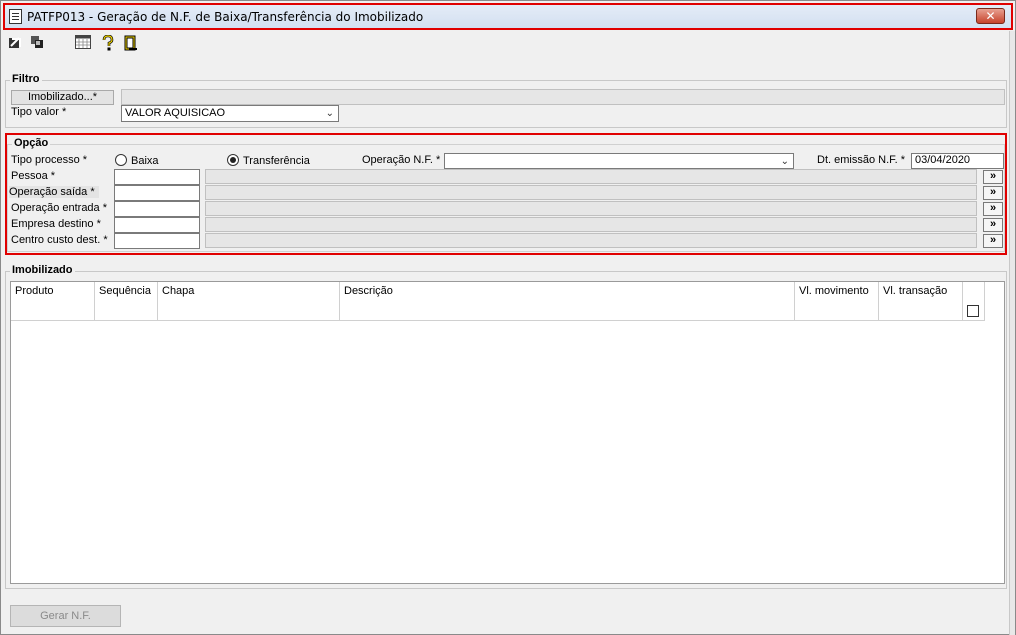  What do you see at coordinates (157, 241) in the screenshot?
I see `centro-custo-code-input` at bounding box center [157, 241].